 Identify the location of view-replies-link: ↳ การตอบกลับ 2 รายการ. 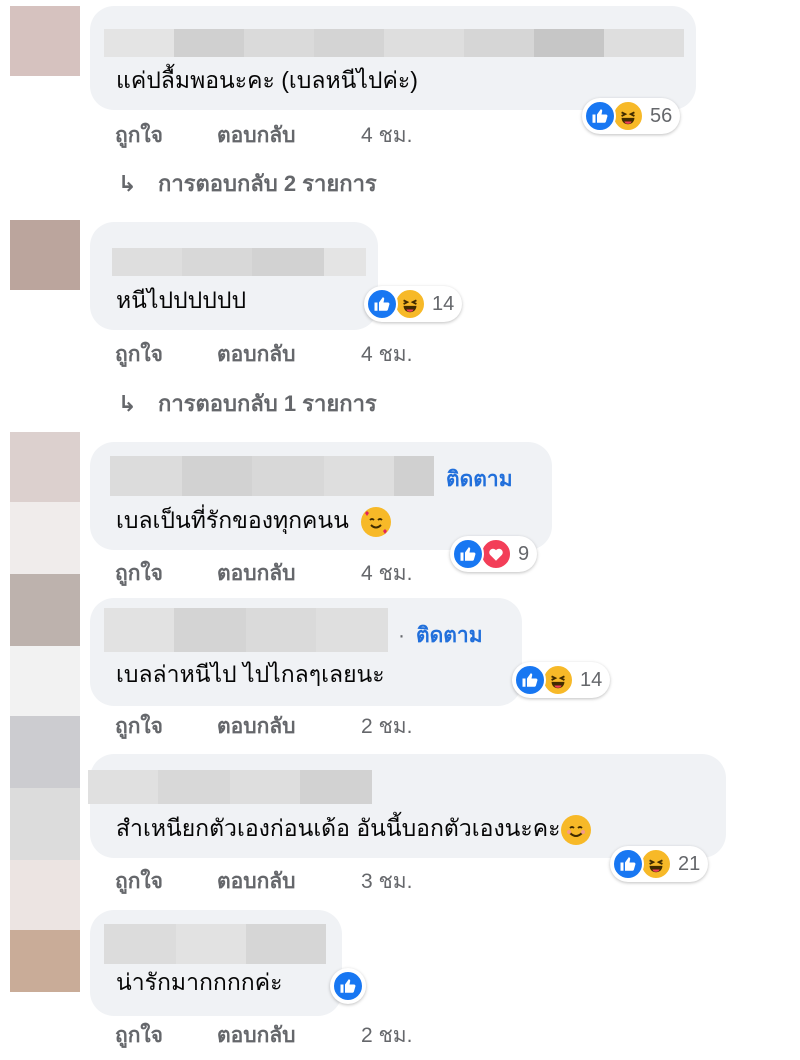
(247, 184).